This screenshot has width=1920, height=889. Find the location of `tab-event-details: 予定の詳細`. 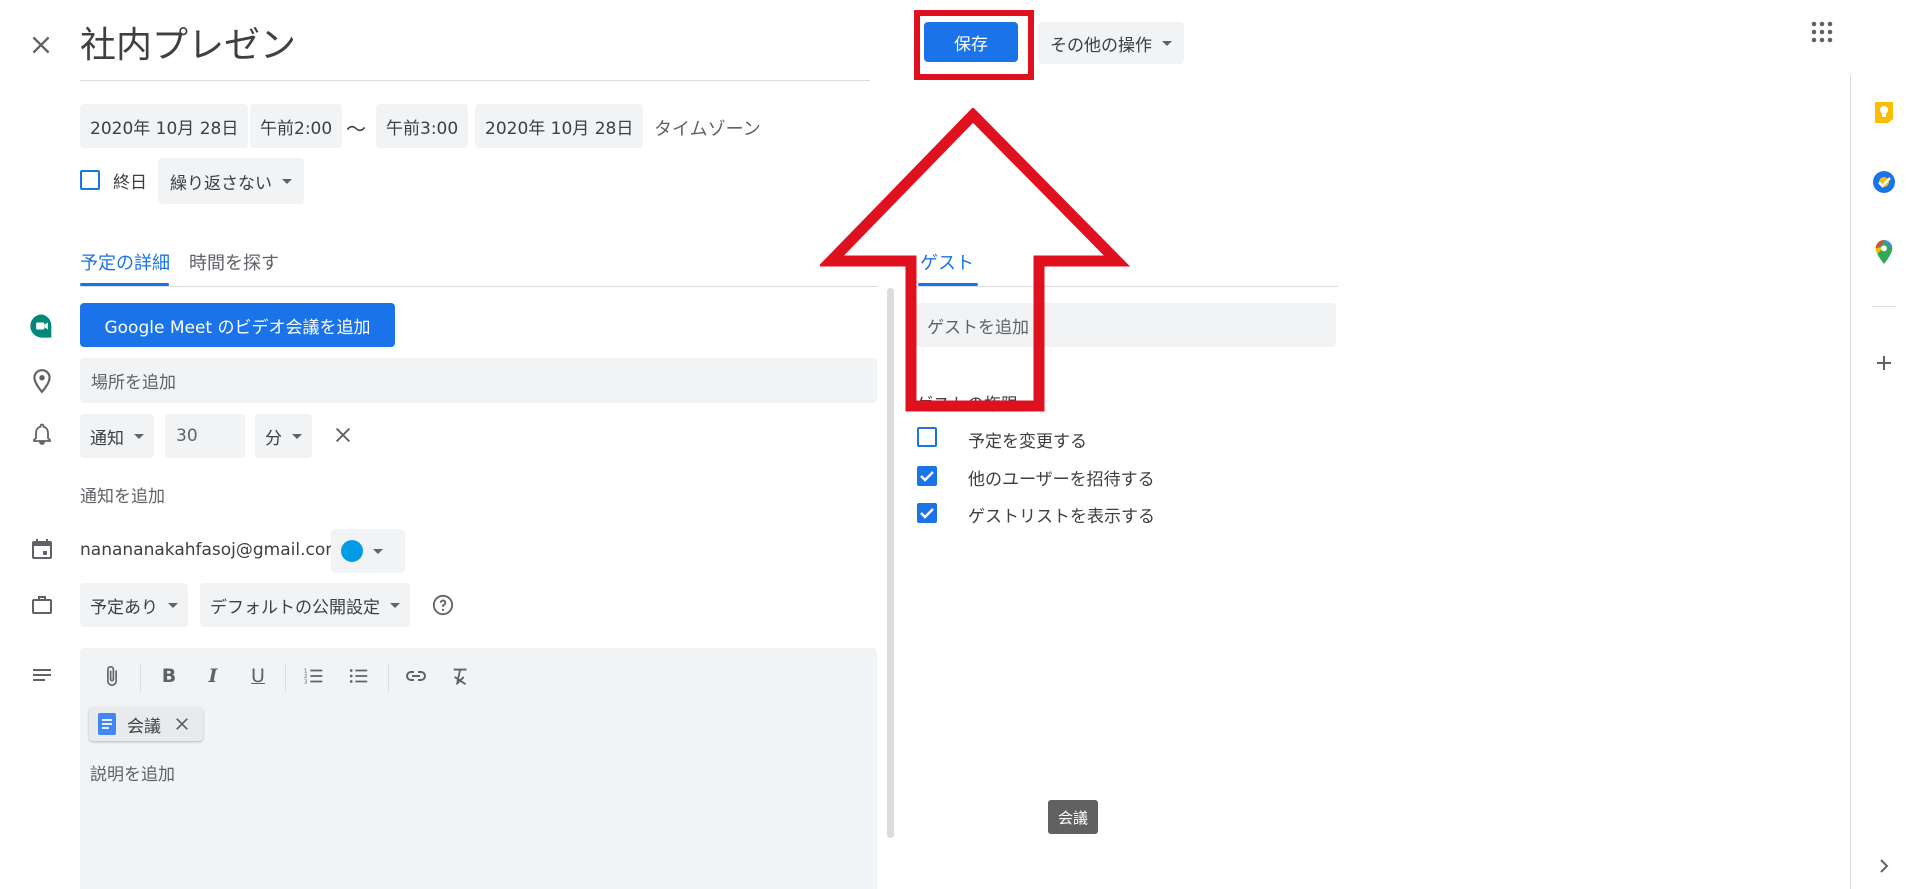

tab-event-details: 予定の詳細 is located at coordinates (125, 262).